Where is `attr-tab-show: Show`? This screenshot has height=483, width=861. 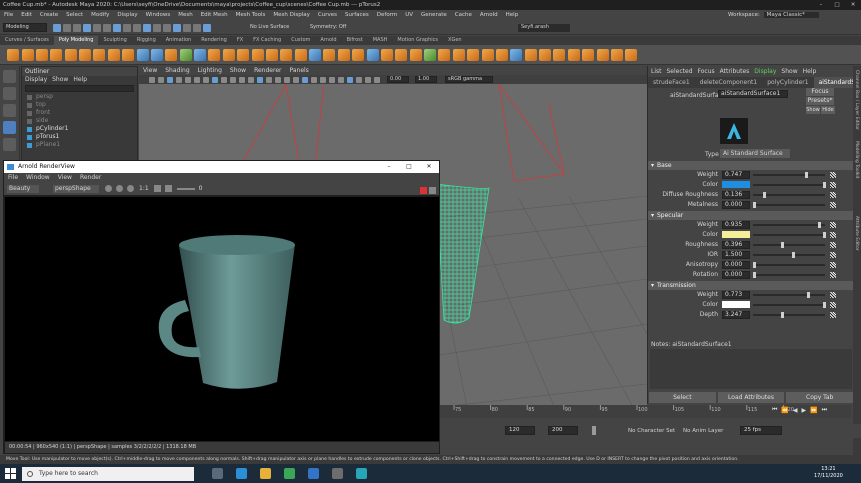 attr-tab-show: Show is located at coordinates (789, 71).